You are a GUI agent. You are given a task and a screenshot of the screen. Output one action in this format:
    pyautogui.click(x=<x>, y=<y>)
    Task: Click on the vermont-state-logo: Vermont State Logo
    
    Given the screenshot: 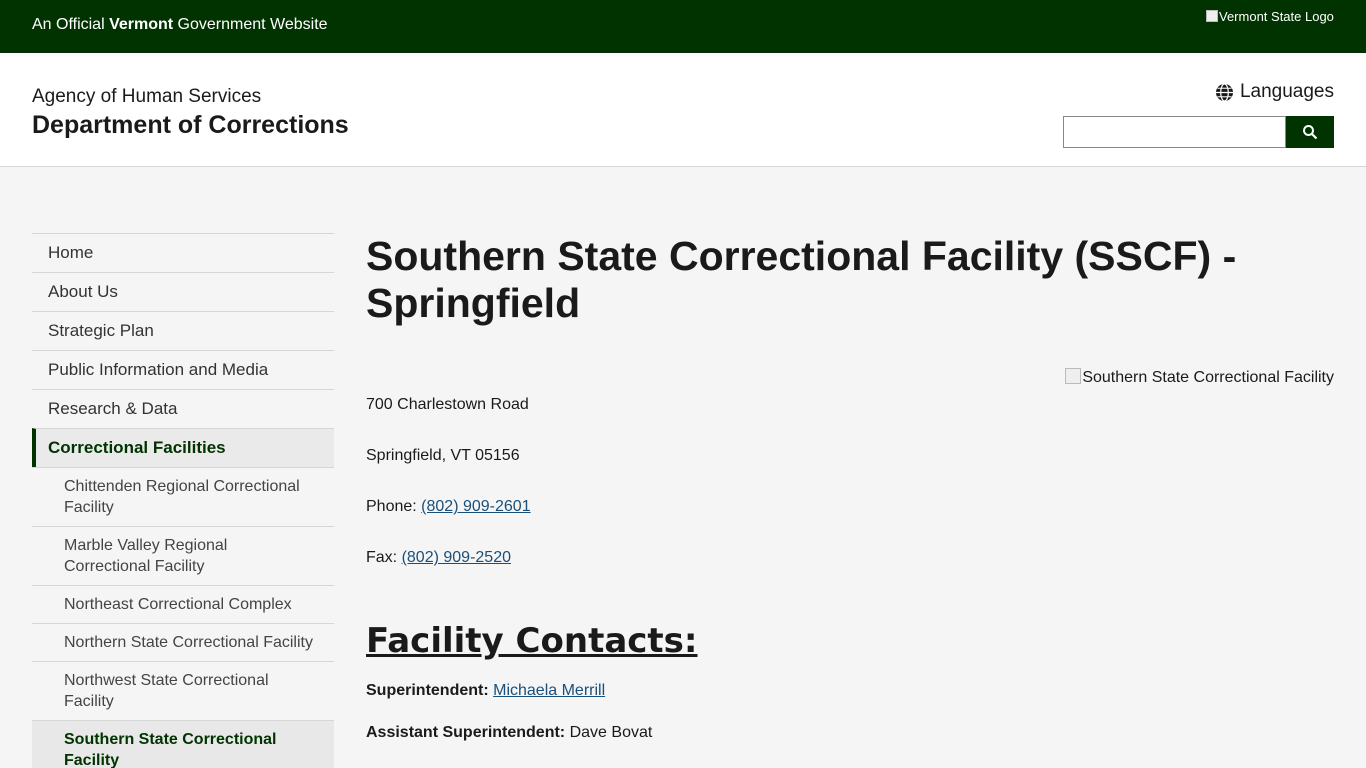 What is the action you would take?
    pyautogui.click(x=1271, y=17)
    